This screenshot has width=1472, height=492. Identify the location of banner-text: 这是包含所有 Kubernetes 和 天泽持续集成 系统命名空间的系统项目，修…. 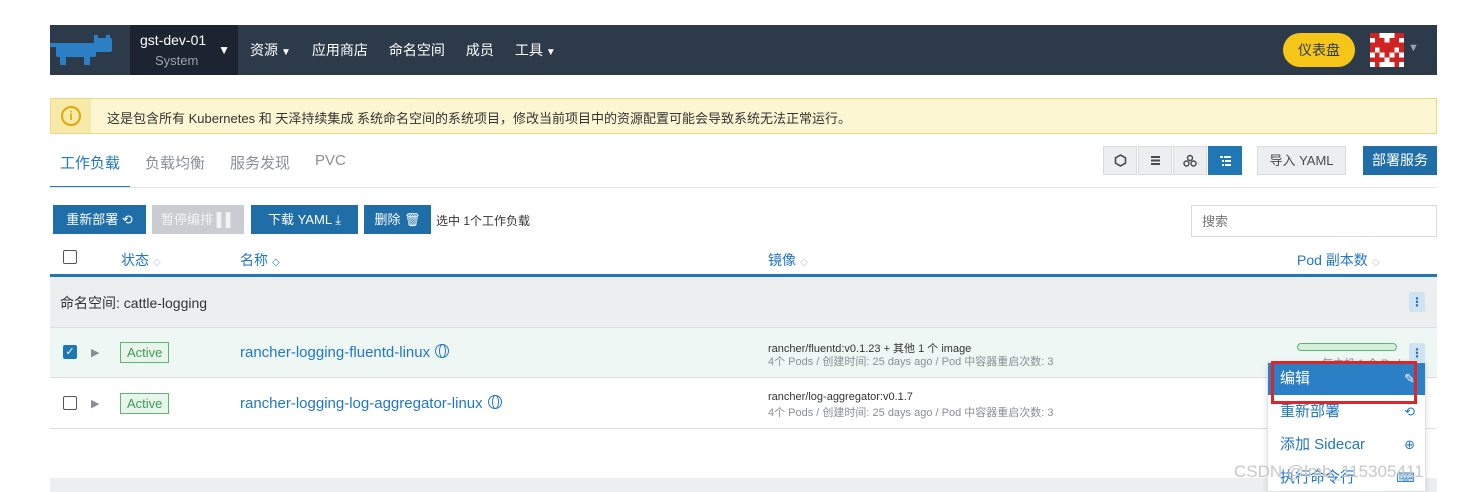
(479, 118).